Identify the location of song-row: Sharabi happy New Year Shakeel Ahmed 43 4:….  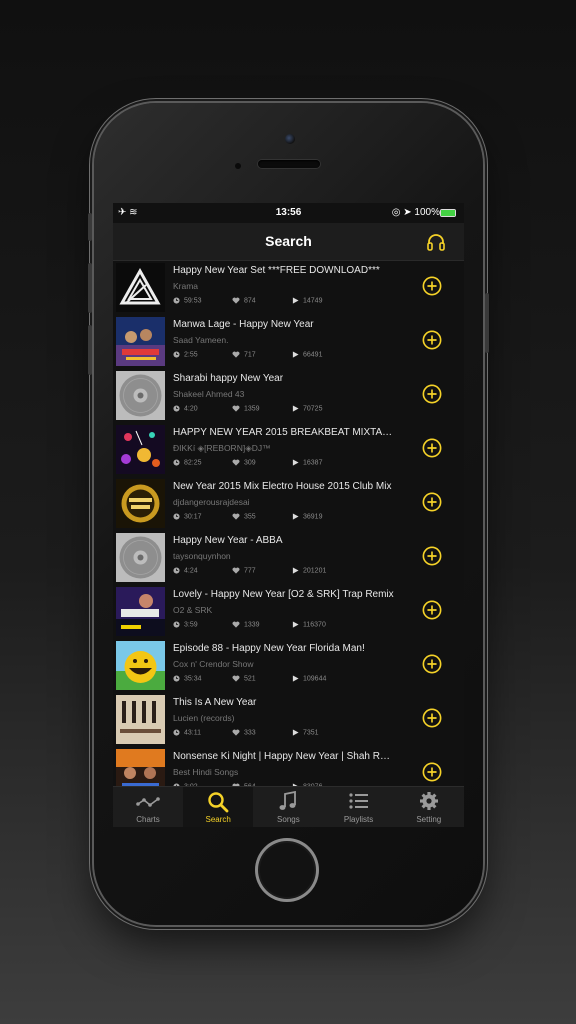
(288, 395).